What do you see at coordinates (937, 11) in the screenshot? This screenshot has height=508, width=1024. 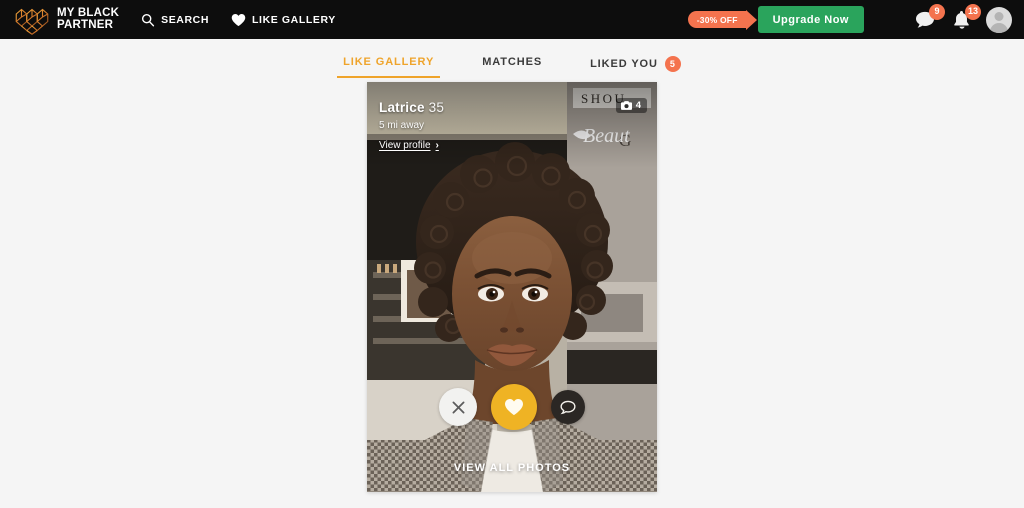 I see `messages-count-badge: 9` at bounding box center [937, 11].